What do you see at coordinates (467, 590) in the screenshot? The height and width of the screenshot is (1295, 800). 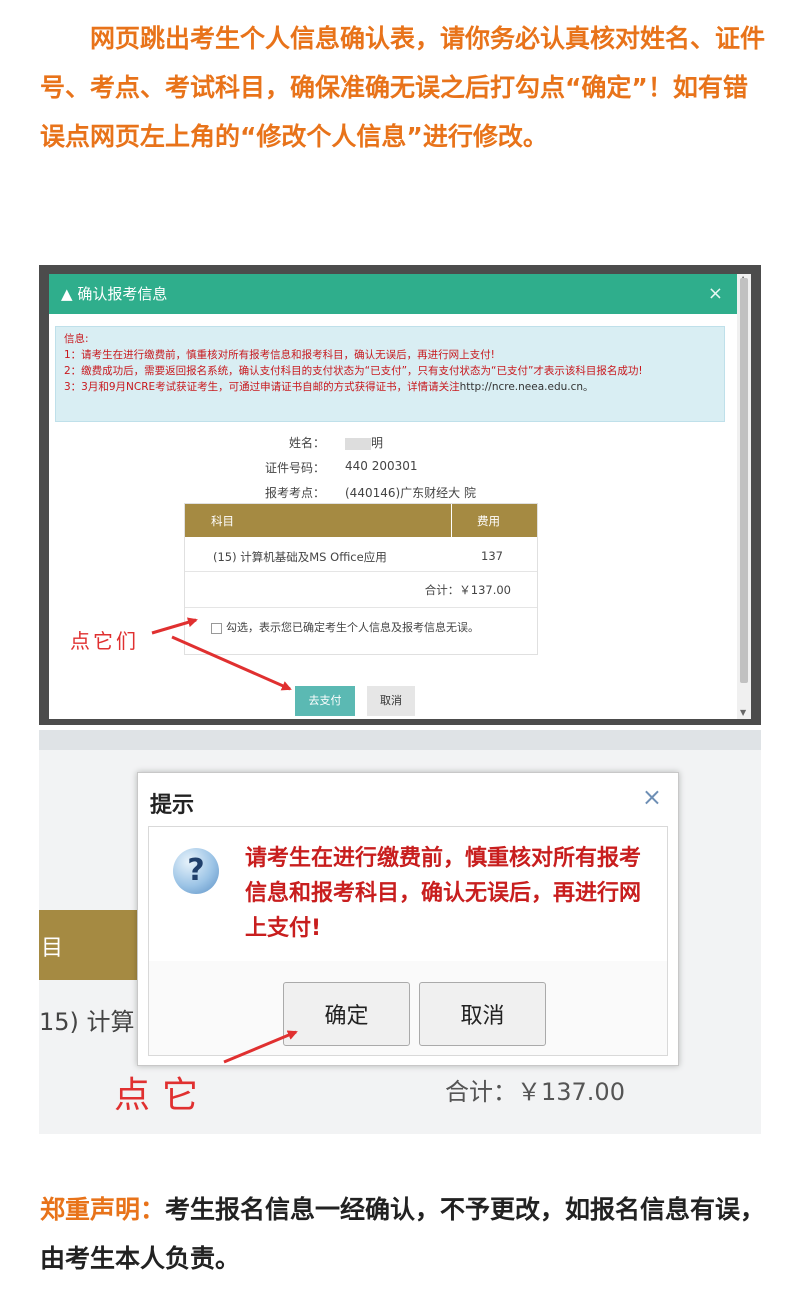 I see `total-amount: 合计：￥137.00` at bounding box center [467, 590].